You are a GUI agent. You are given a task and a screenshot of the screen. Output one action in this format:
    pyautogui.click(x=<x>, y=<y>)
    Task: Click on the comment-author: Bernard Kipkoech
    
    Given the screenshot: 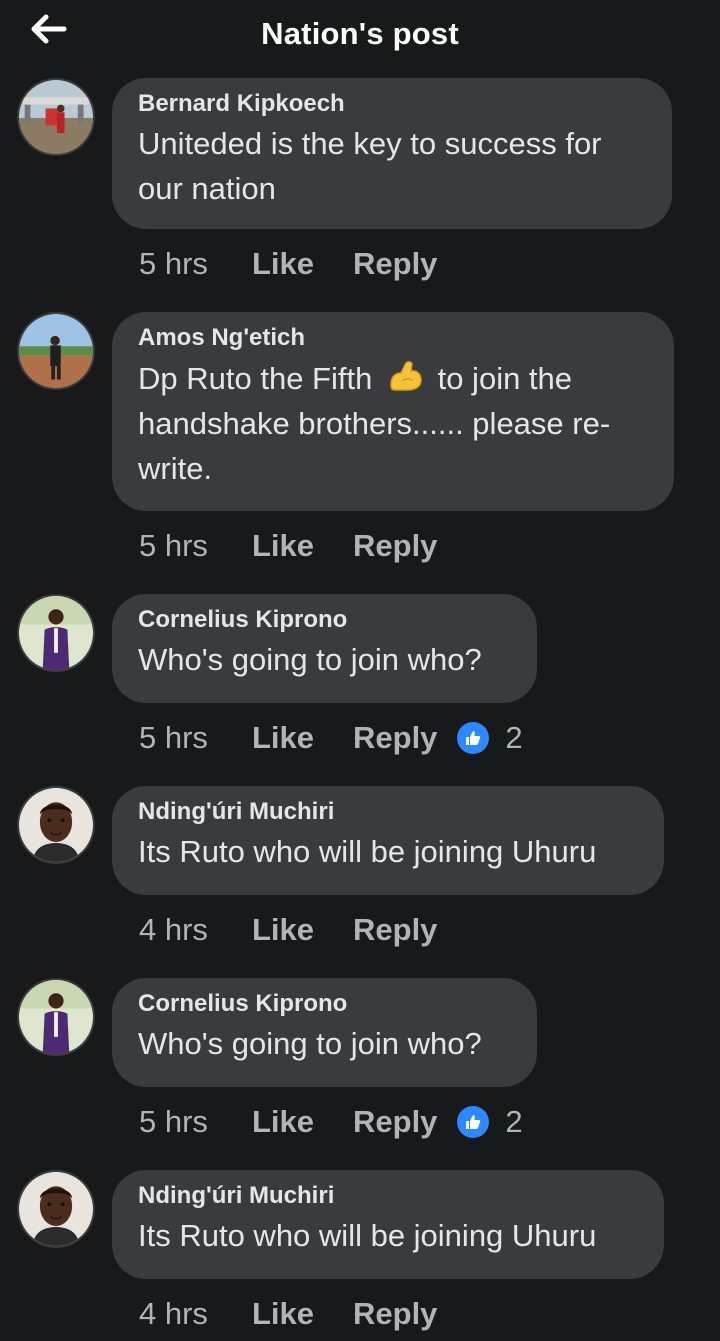 What is the action you would take?
    pyautogui.click(x=392, y=104)
    